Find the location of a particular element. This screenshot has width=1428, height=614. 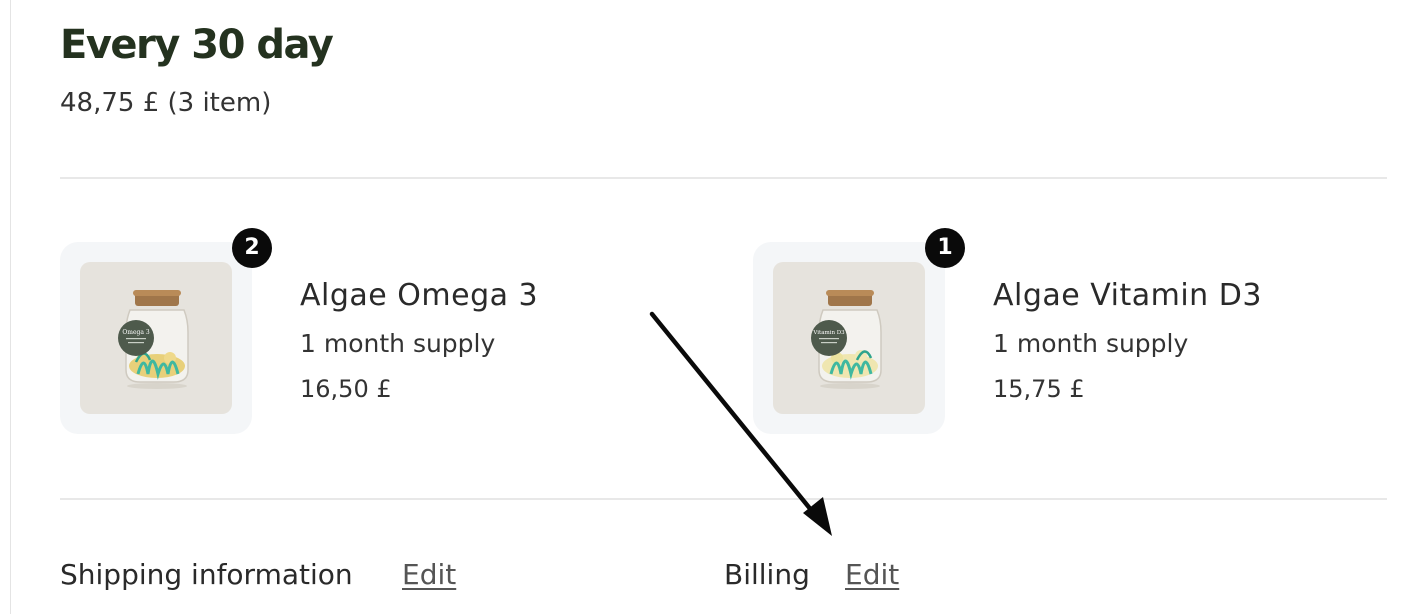

left-border is located at coordinates (10, 307).